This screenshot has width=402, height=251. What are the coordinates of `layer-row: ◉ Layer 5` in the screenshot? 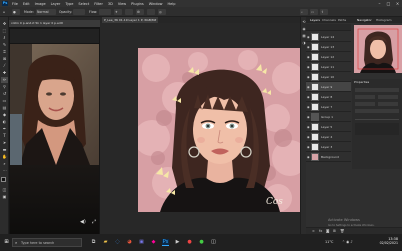 It's located at (328, 127).